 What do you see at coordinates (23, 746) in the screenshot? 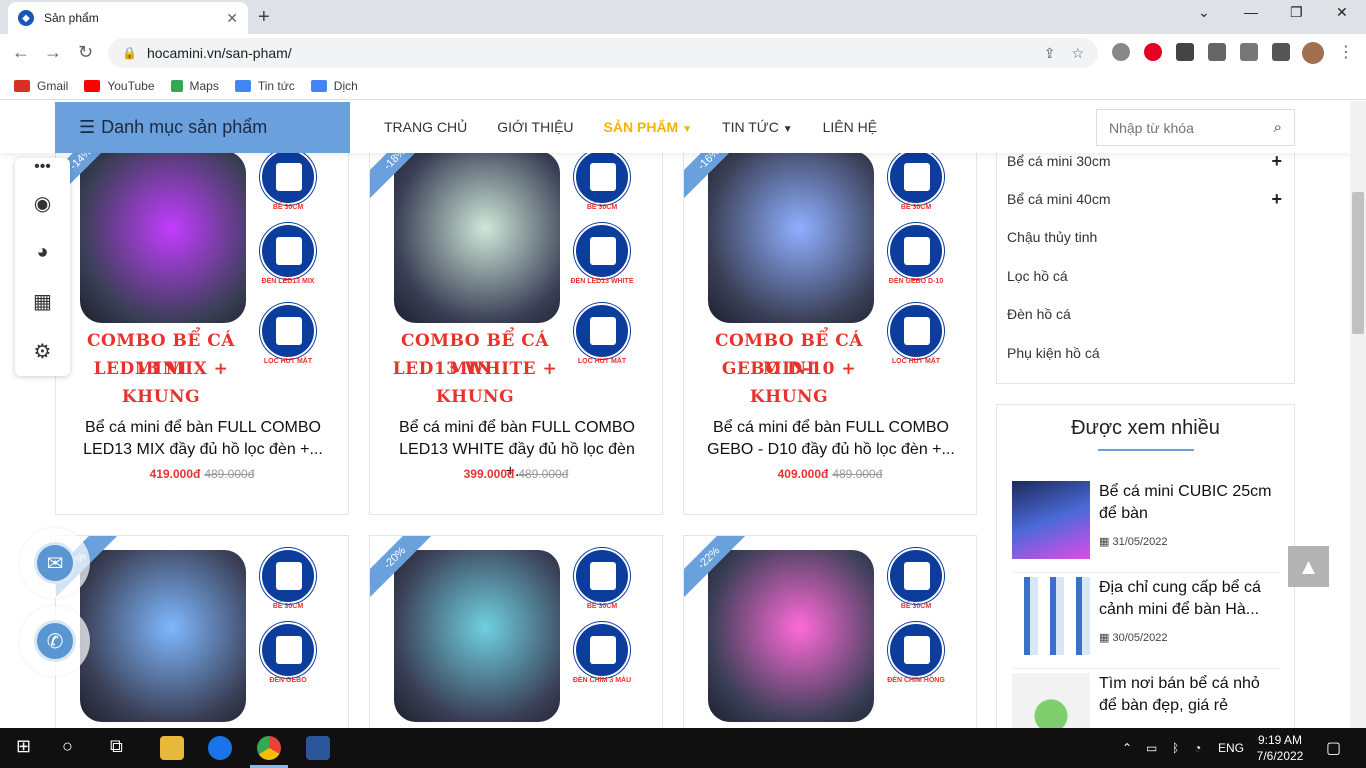
I see `windows-start-icon: ⊞` at bounding box center [23, 746].